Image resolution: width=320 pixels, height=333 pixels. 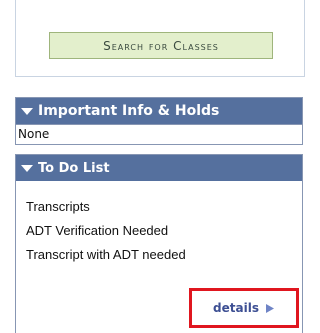 What do you see at coordinates (164, 255) in the screenshot?
I see `todo-item: Transcript with ADT needed` at bounding box center [164, 255].